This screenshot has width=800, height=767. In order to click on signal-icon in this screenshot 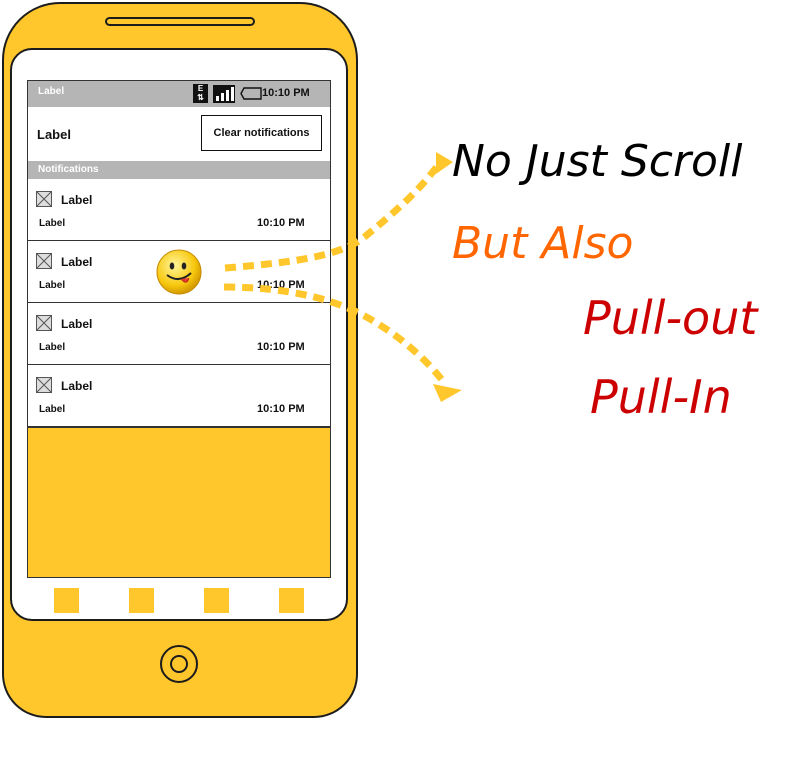, I will do `click(224, 94)`.